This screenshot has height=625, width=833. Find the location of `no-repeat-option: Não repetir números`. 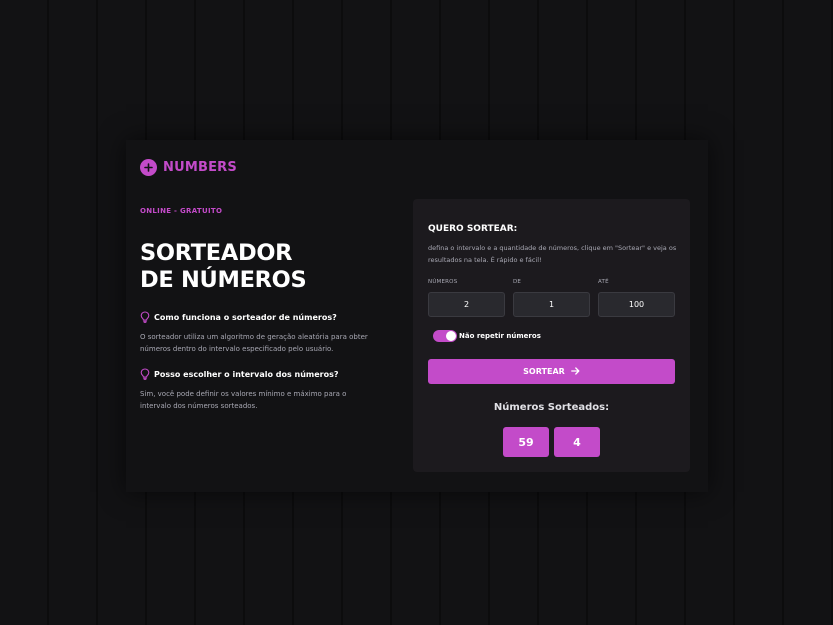

no-repeat-option: Não repetir números is located at coordinates (487, 336).